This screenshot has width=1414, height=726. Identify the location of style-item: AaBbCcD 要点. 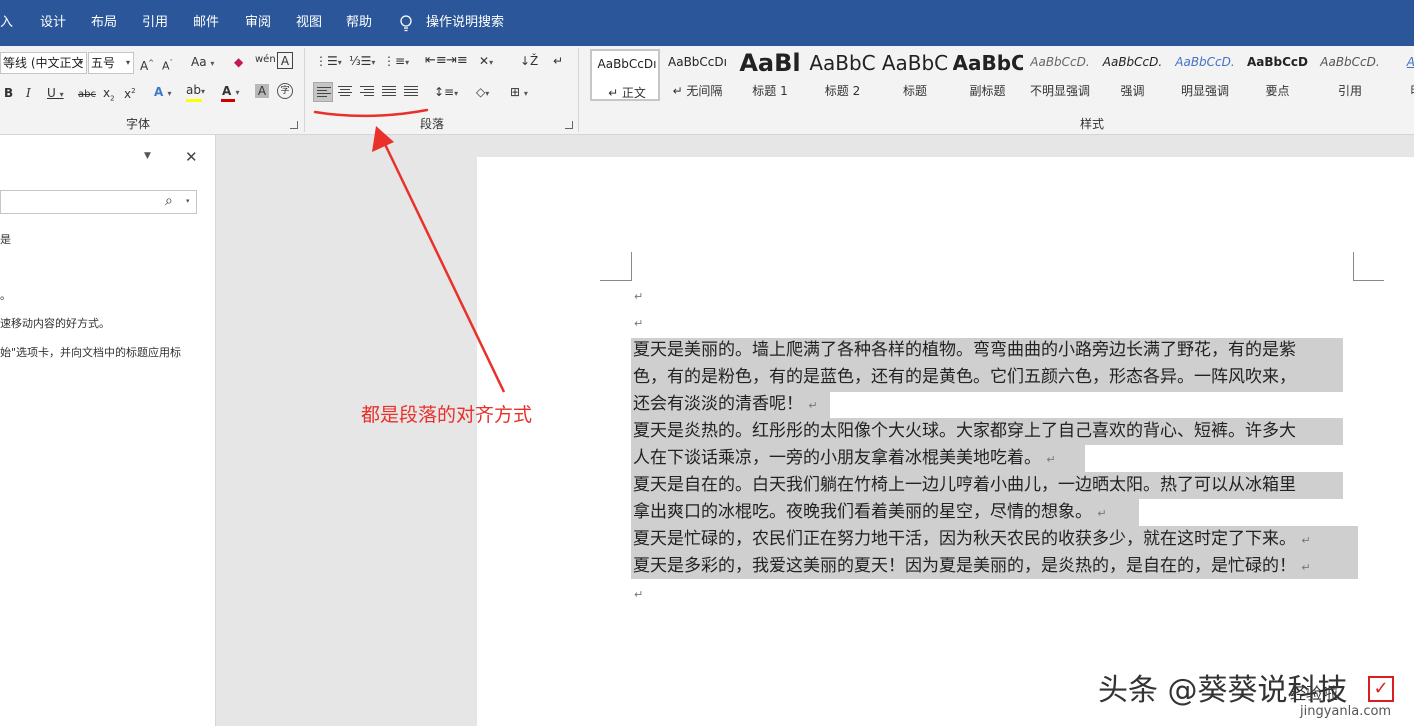
(1278, 75).